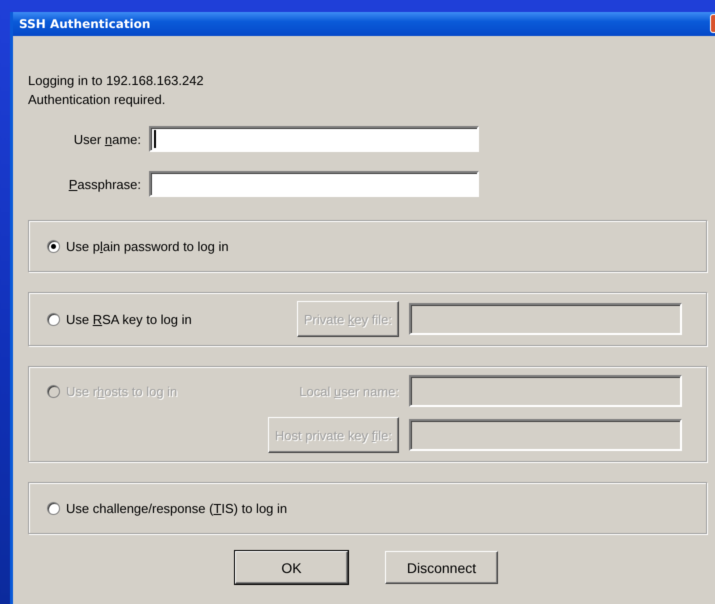  What do you see at coordinates (116, 81) in the screenshot?
I see `status-message: Logging in to 192.168.163.242` at bounding box center [116, 81].